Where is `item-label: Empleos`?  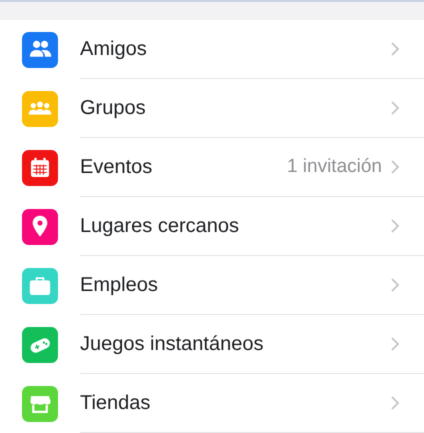 item-label: Empleos is located at coordinates (119, 285).